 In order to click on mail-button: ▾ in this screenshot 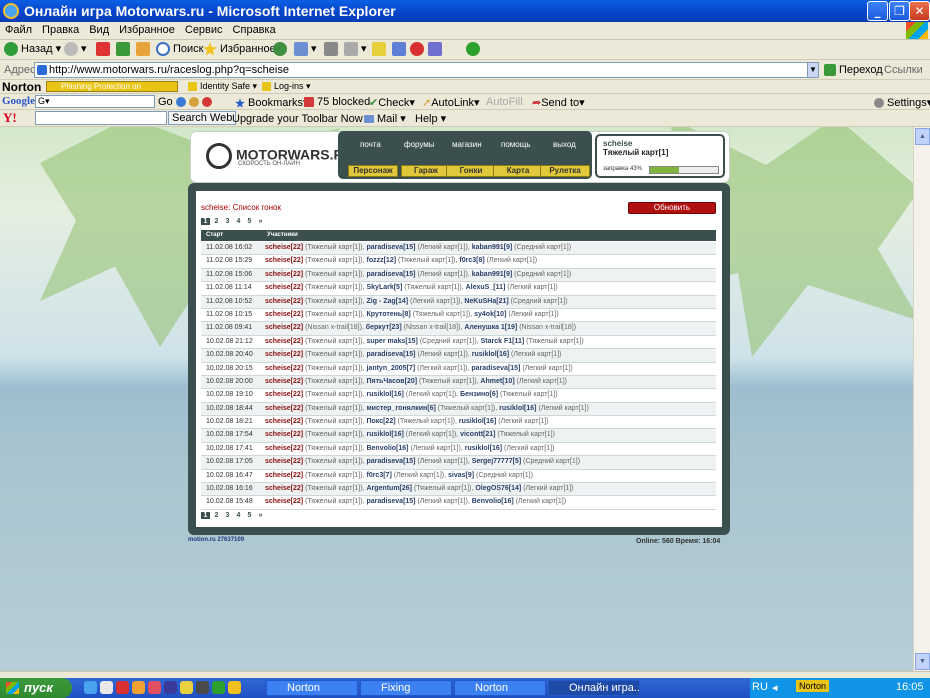, I will do `click(305, 49)`.